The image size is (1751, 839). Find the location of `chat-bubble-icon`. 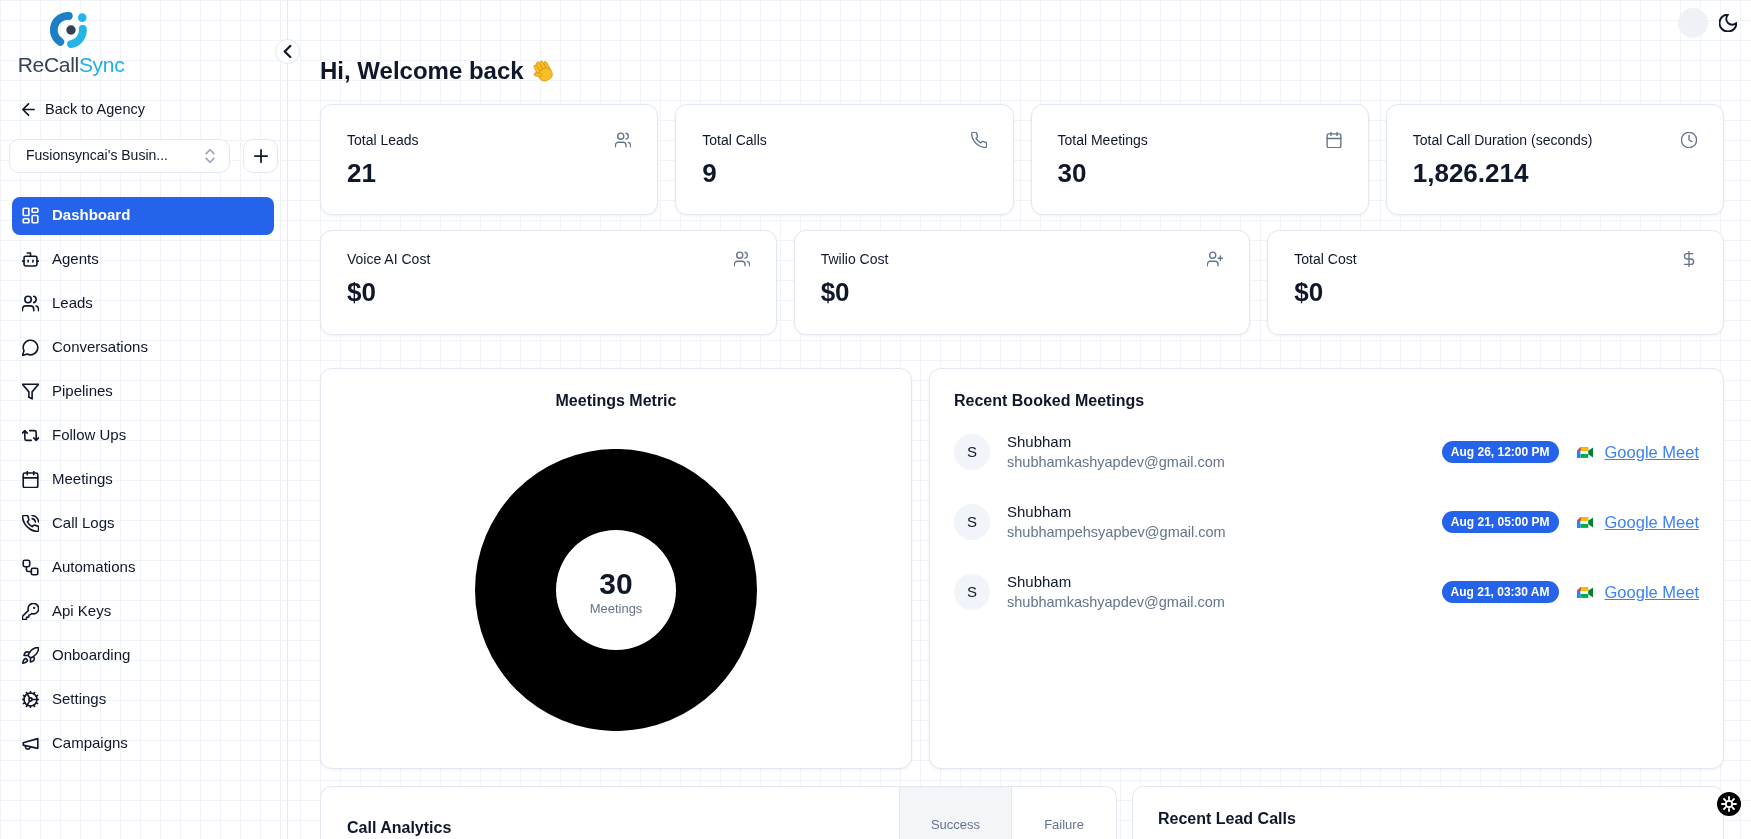

chat-bubble-icon is located at coordinates (30, 347).